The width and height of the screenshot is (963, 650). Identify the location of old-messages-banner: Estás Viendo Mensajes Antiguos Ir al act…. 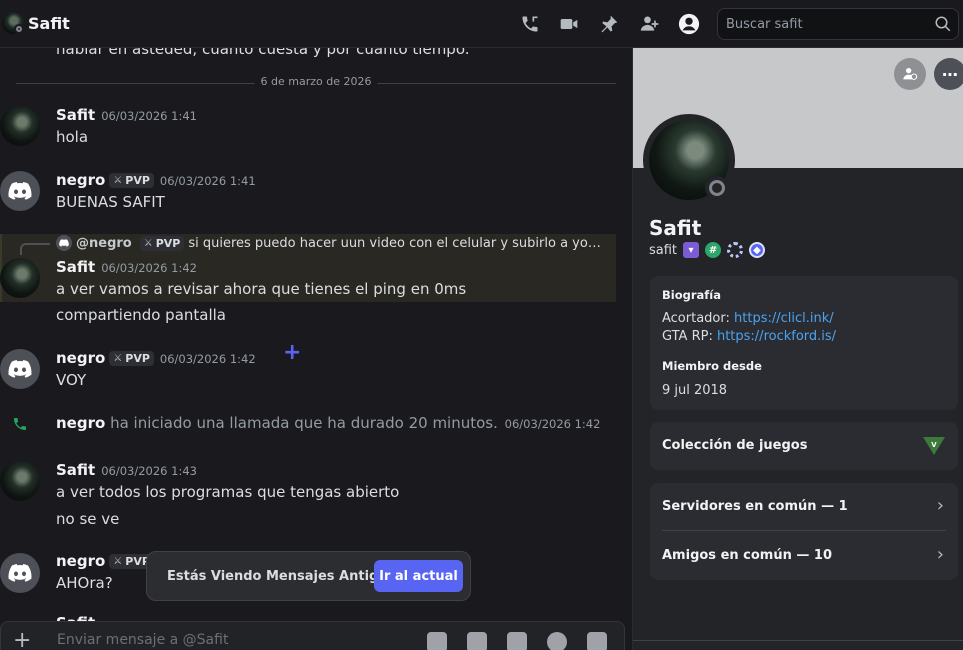
(308, 576).